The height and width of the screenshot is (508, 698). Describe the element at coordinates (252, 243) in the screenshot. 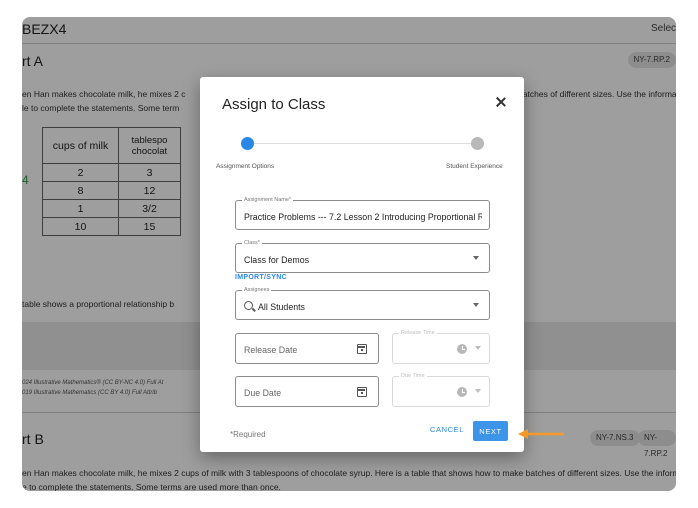

I see `field-label: Class*` at that location.